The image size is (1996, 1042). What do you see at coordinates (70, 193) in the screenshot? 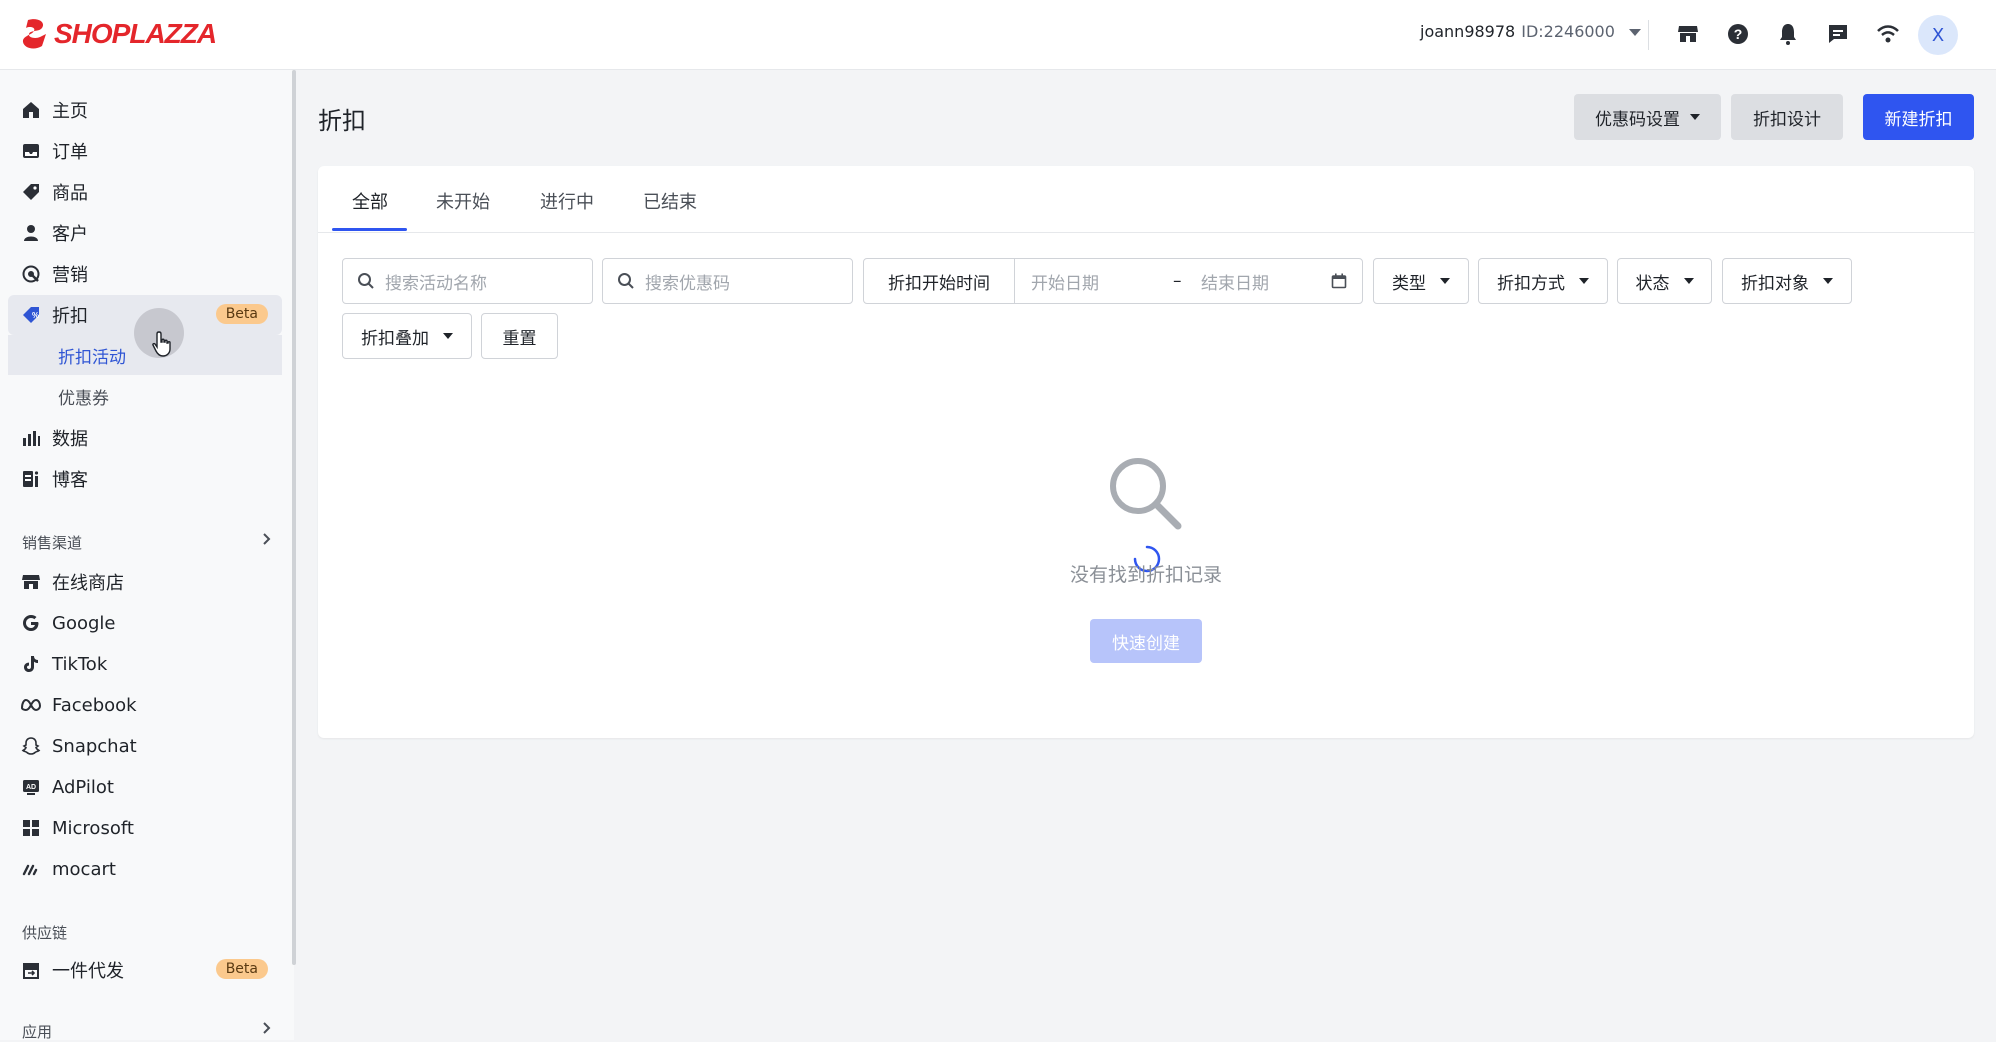
I see `sidebar-item-label: 商品` at bounding box center [70, 193].